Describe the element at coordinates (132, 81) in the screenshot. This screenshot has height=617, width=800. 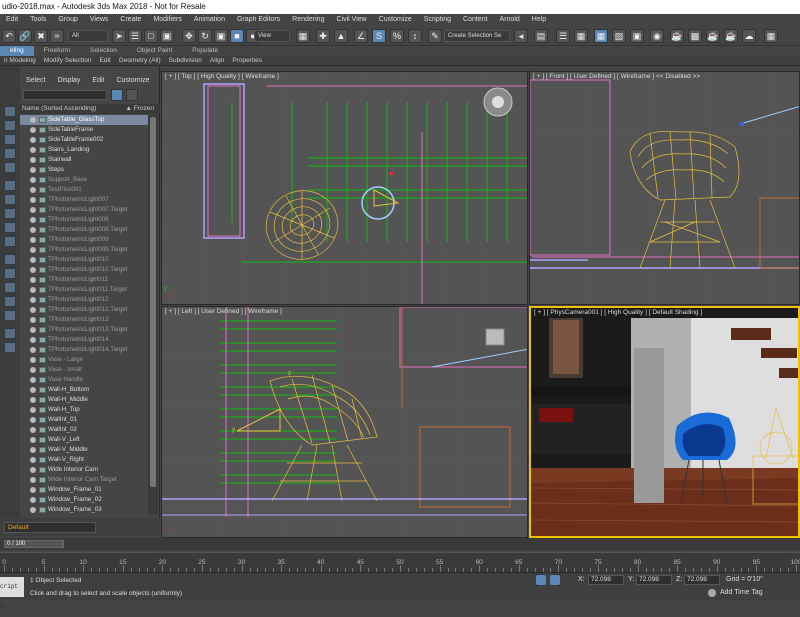
I see `scene-explorer-menu-customize: Customize` at that location.